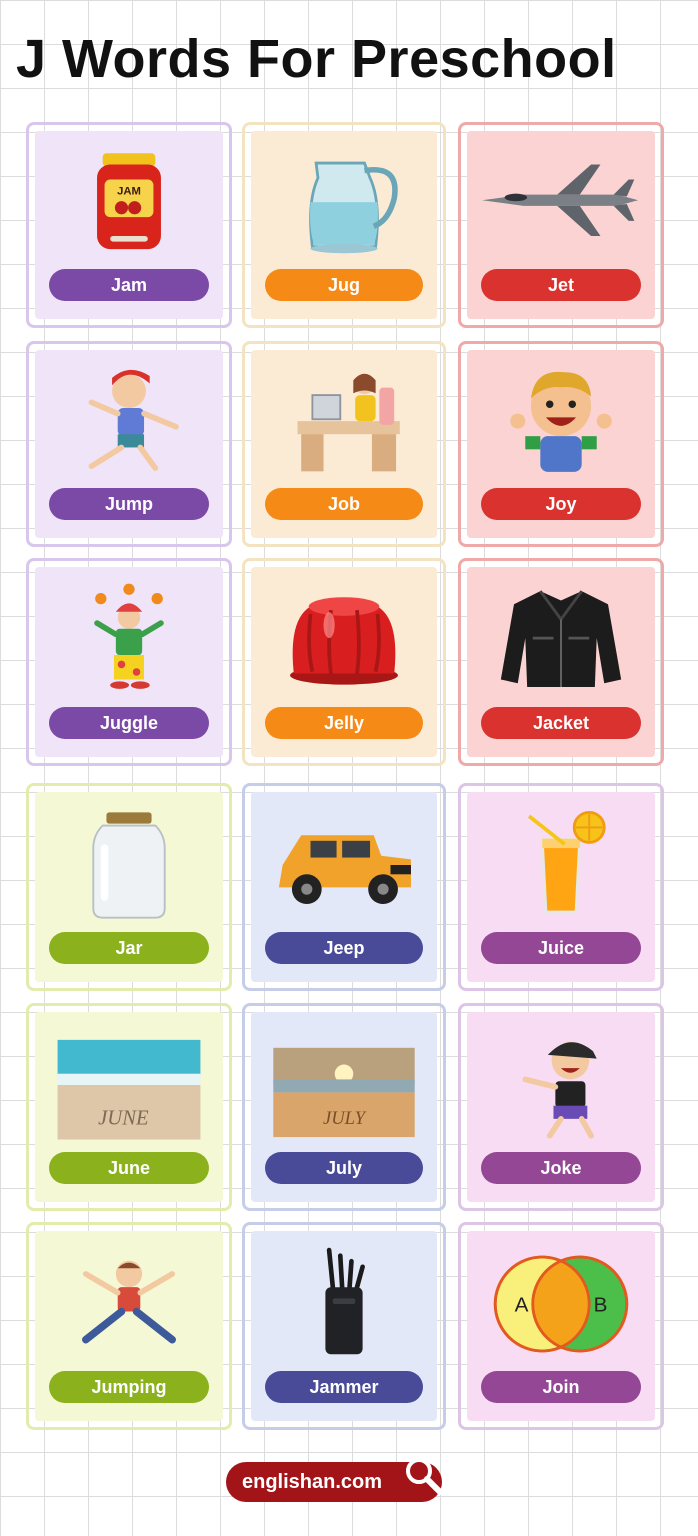 This screenshot has width=698, height=1536. What do you see at coordinates (344, 640) in the screenshot?
I see `red-jelly-icon` at bounding box center [344, 640].